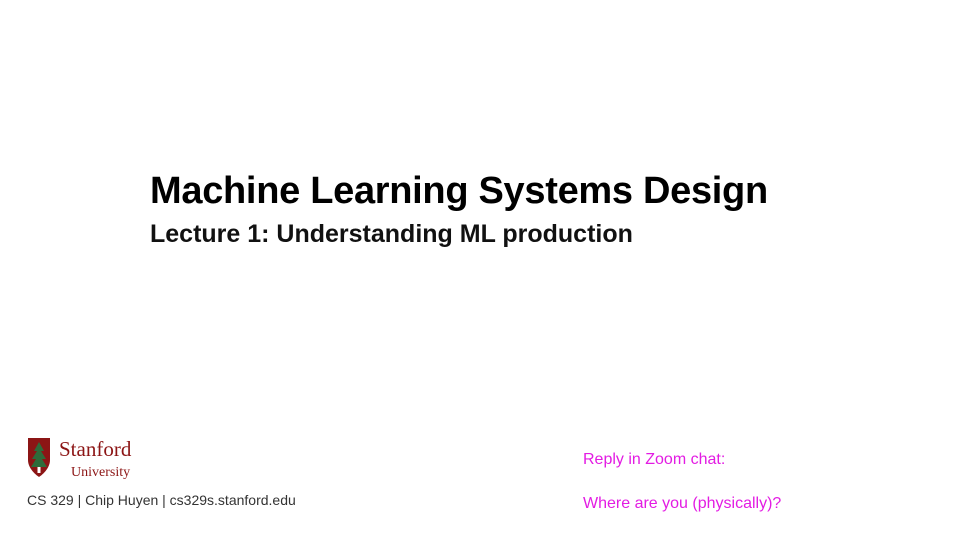  Describe the element at coordinates (391, 234) in the screenshot. I see `slide-subtitle: Lecture 1: Understanding ML production` at that location.